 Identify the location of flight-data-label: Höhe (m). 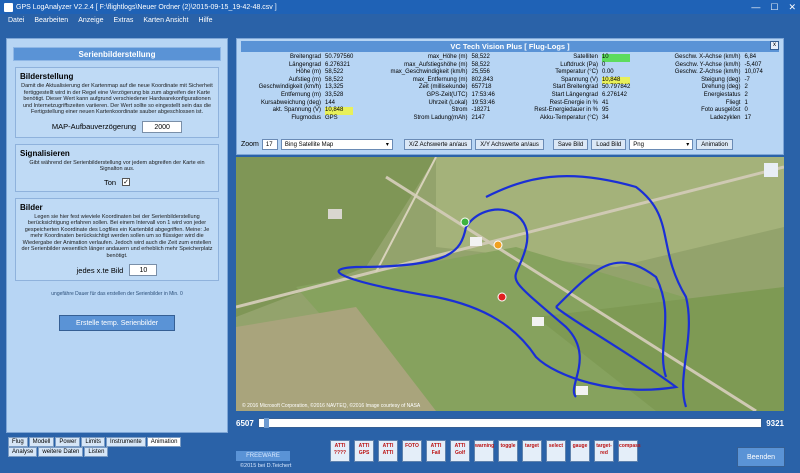
(308, 72).